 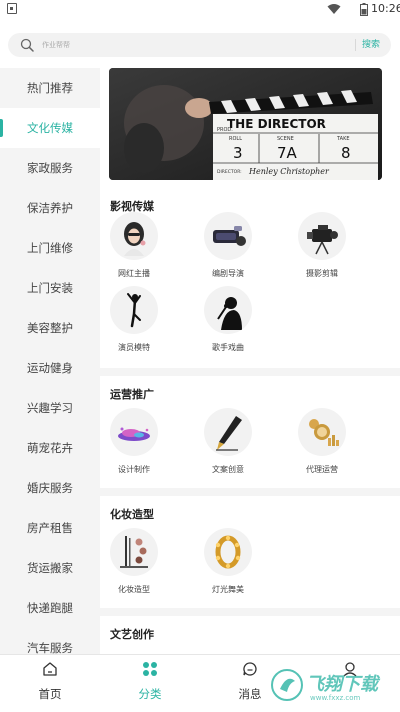 What do you see at coordinates (134, 236) in the screenshot?
I see `influencer-icon` at bounding box center [134, 236].